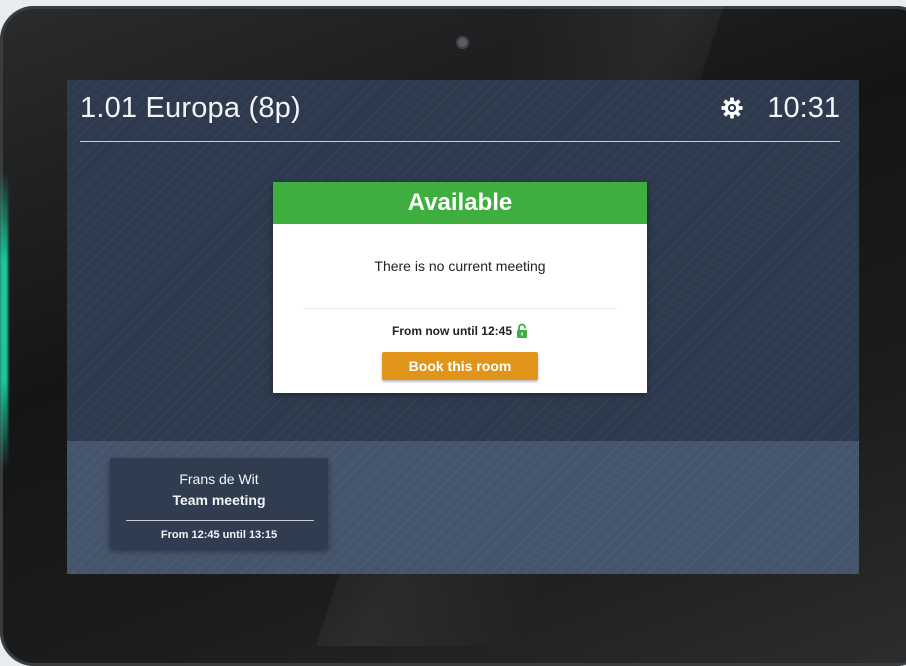 The width and height of the screenshot is (906, 666). Describe the element at coordinates (460, 203) in the screenshot. I see `status-label: Available` at that location.